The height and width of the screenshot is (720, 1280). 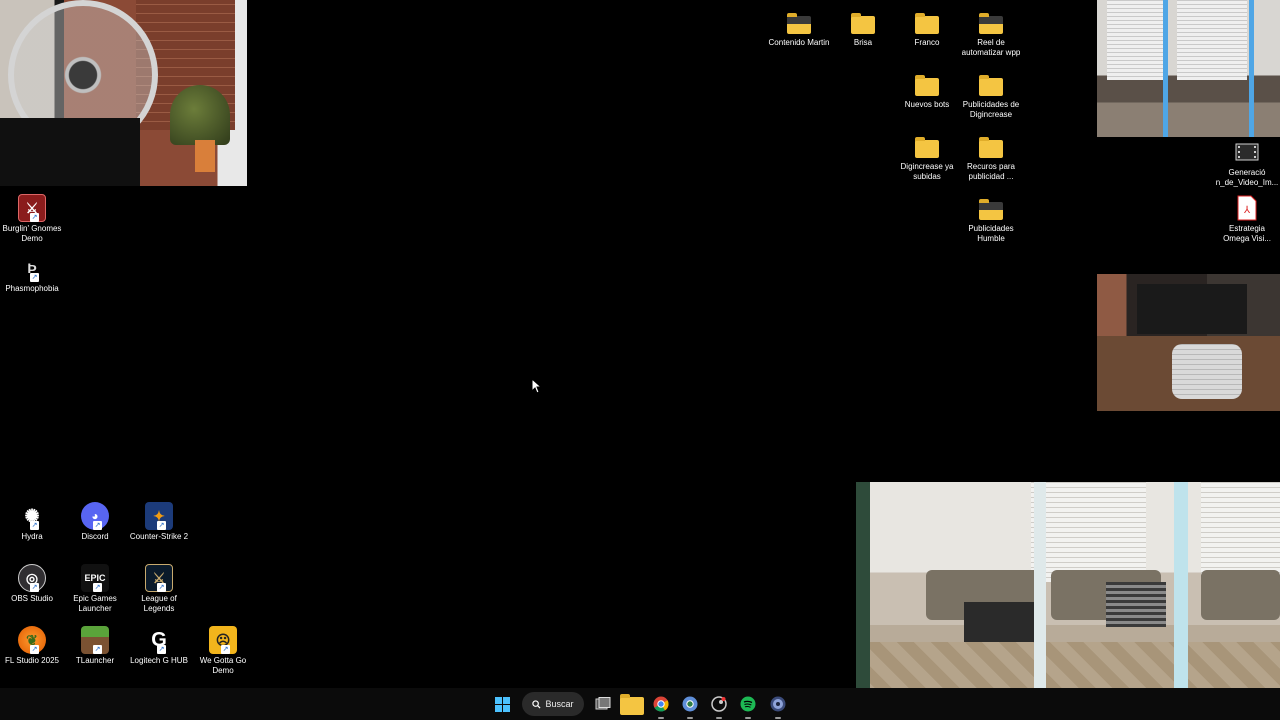 I want to click on camera-feed-room-window, so click(x=1188, y=68).